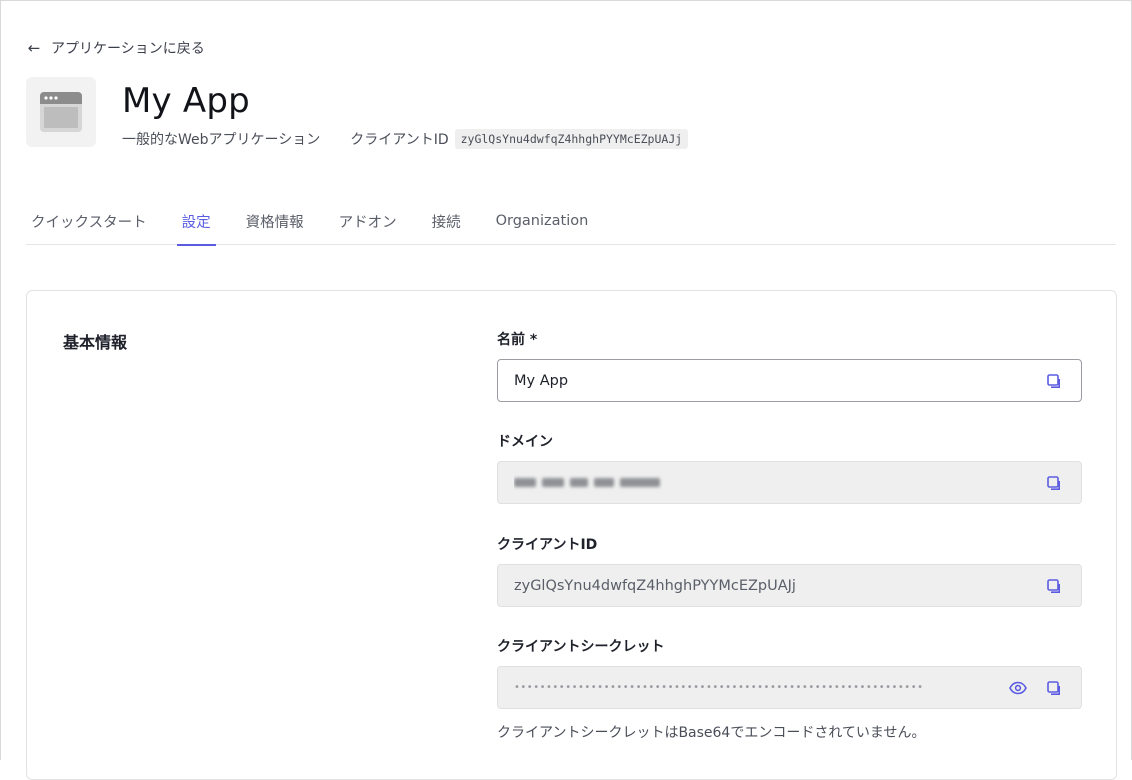 The width and height of the screenshot is (1132, 780). Describe the element at coordinates (778, 381) in the screenshot. I see `name-value: My App` at that location.